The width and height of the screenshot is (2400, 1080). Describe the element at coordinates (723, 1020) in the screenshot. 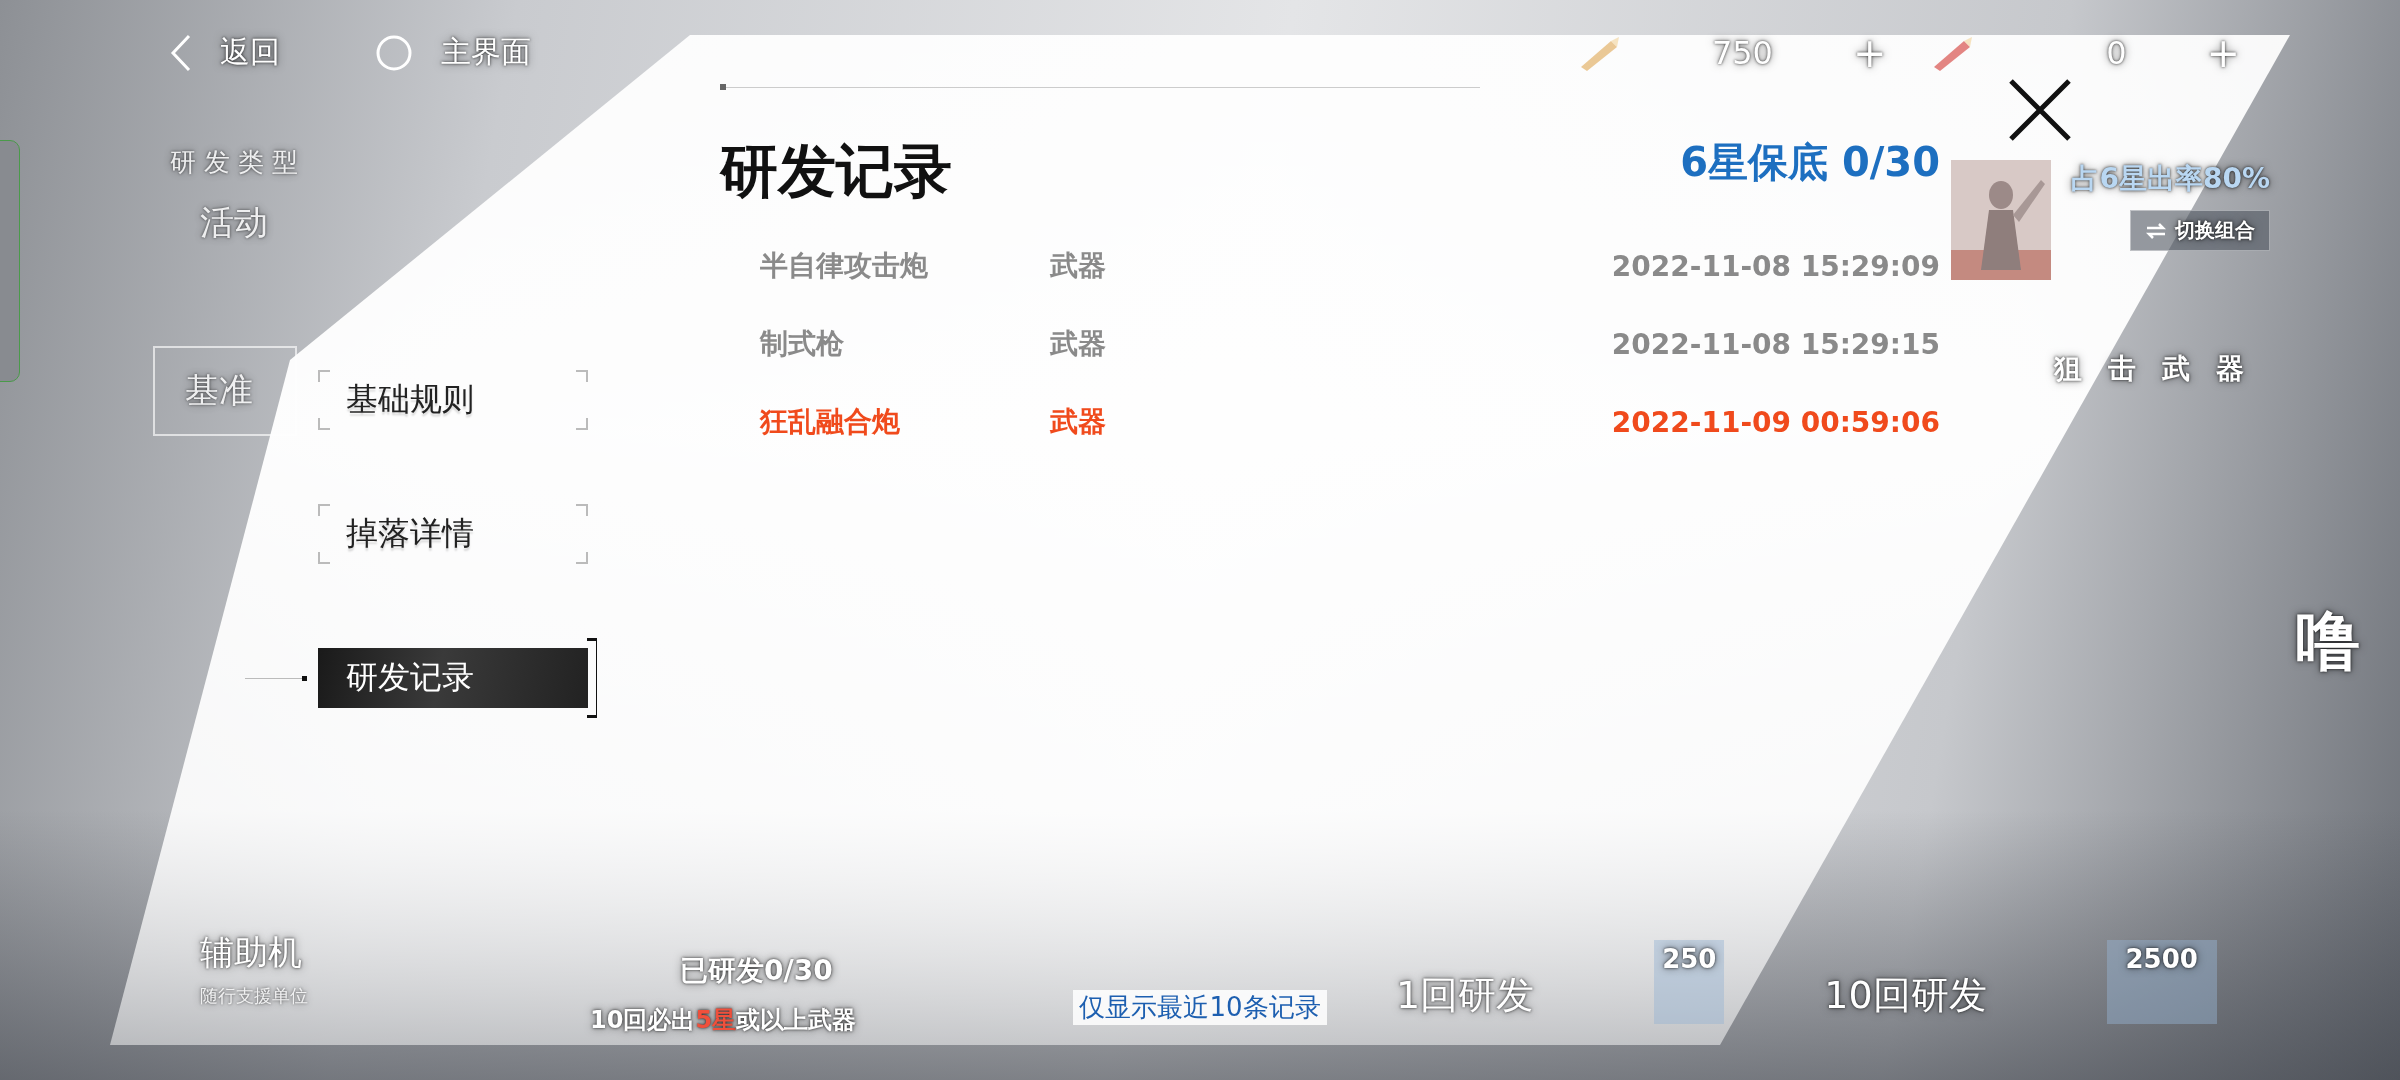

I see `guarantee-note: 10回必出 5星或以上武器` at that location.